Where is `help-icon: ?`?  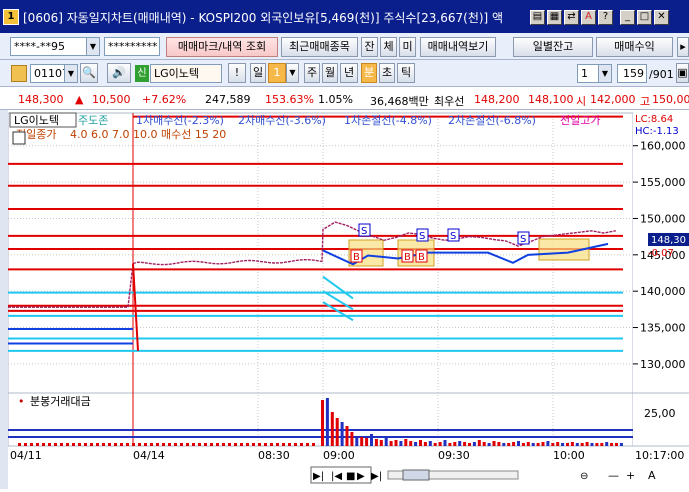
help-icon: ? is located at coordinates (605, 17).